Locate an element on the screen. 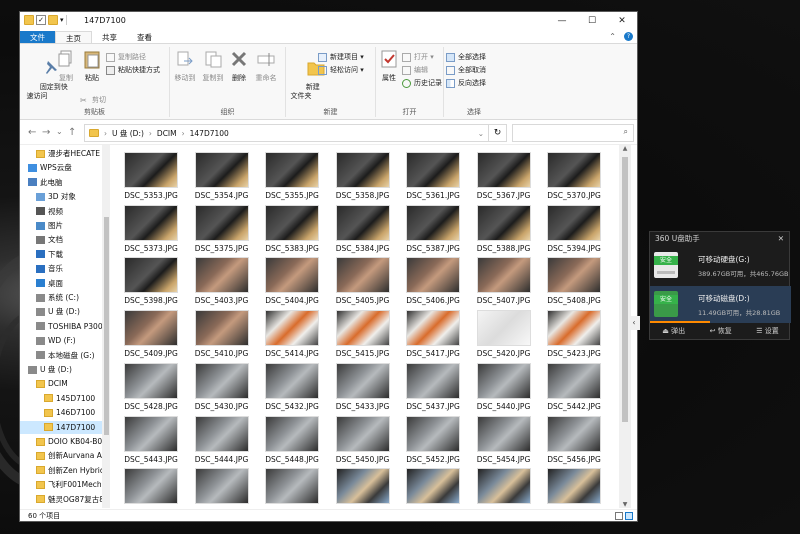  recent-locations-icon: ⌄ is located at coordinates (59, 131).